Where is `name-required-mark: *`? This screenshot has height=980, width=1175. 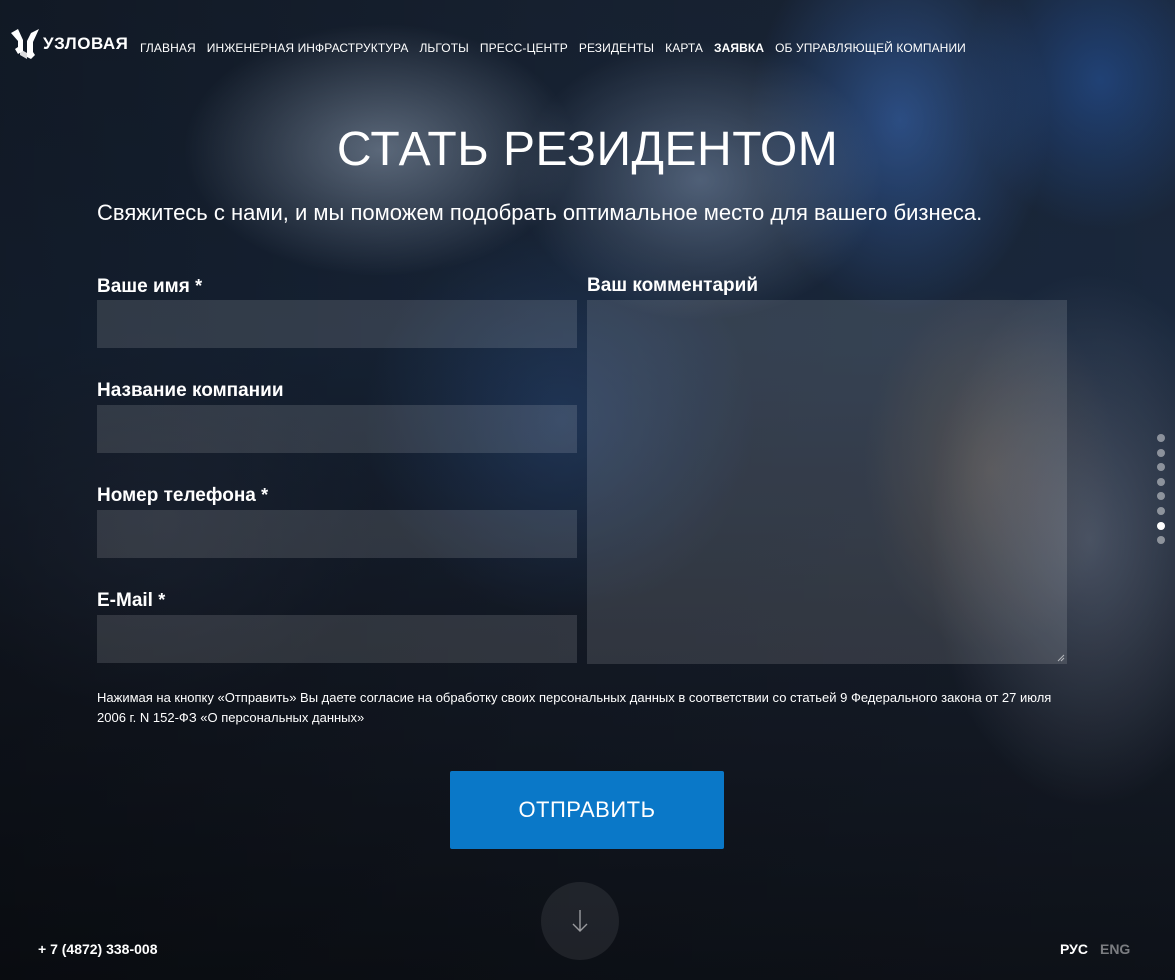
name-required-mark: * is located at coordinates (199, 286).